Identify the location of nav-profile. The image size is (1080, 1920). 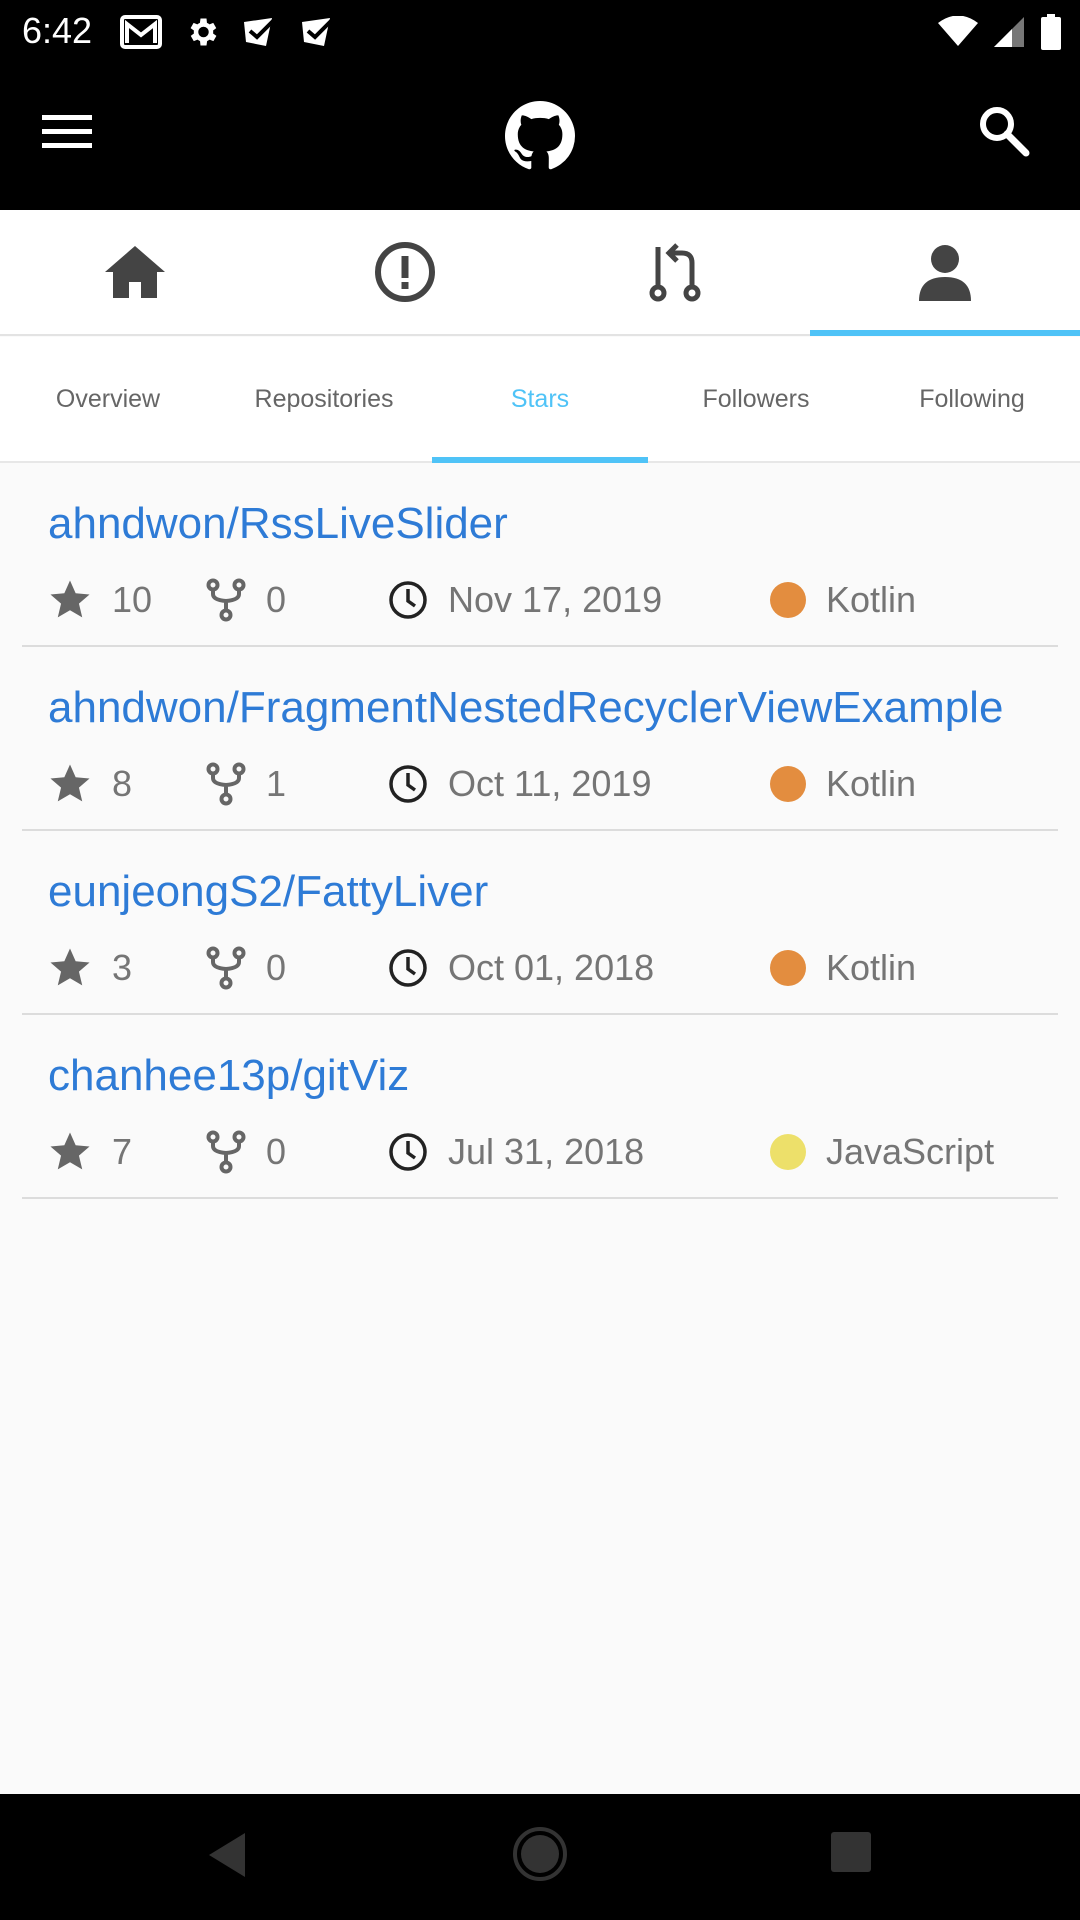
(945, 273).